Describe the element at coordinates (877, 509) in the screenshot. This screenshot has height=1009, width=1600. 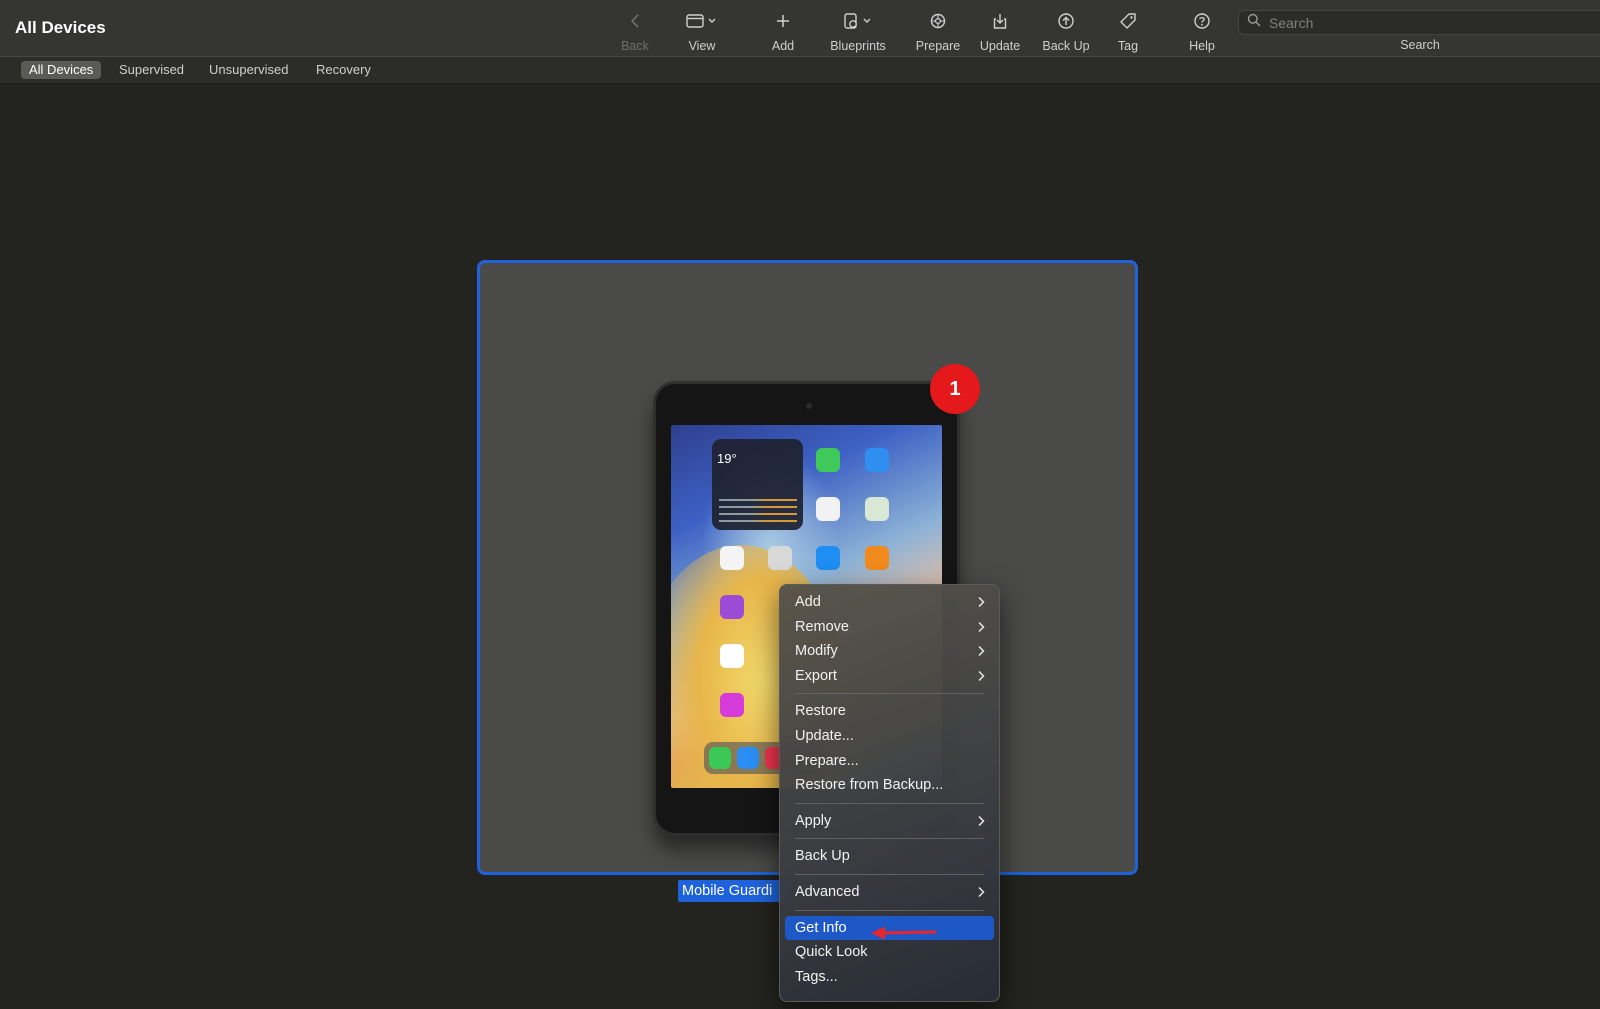
I see `maps-app-icon` at that location.